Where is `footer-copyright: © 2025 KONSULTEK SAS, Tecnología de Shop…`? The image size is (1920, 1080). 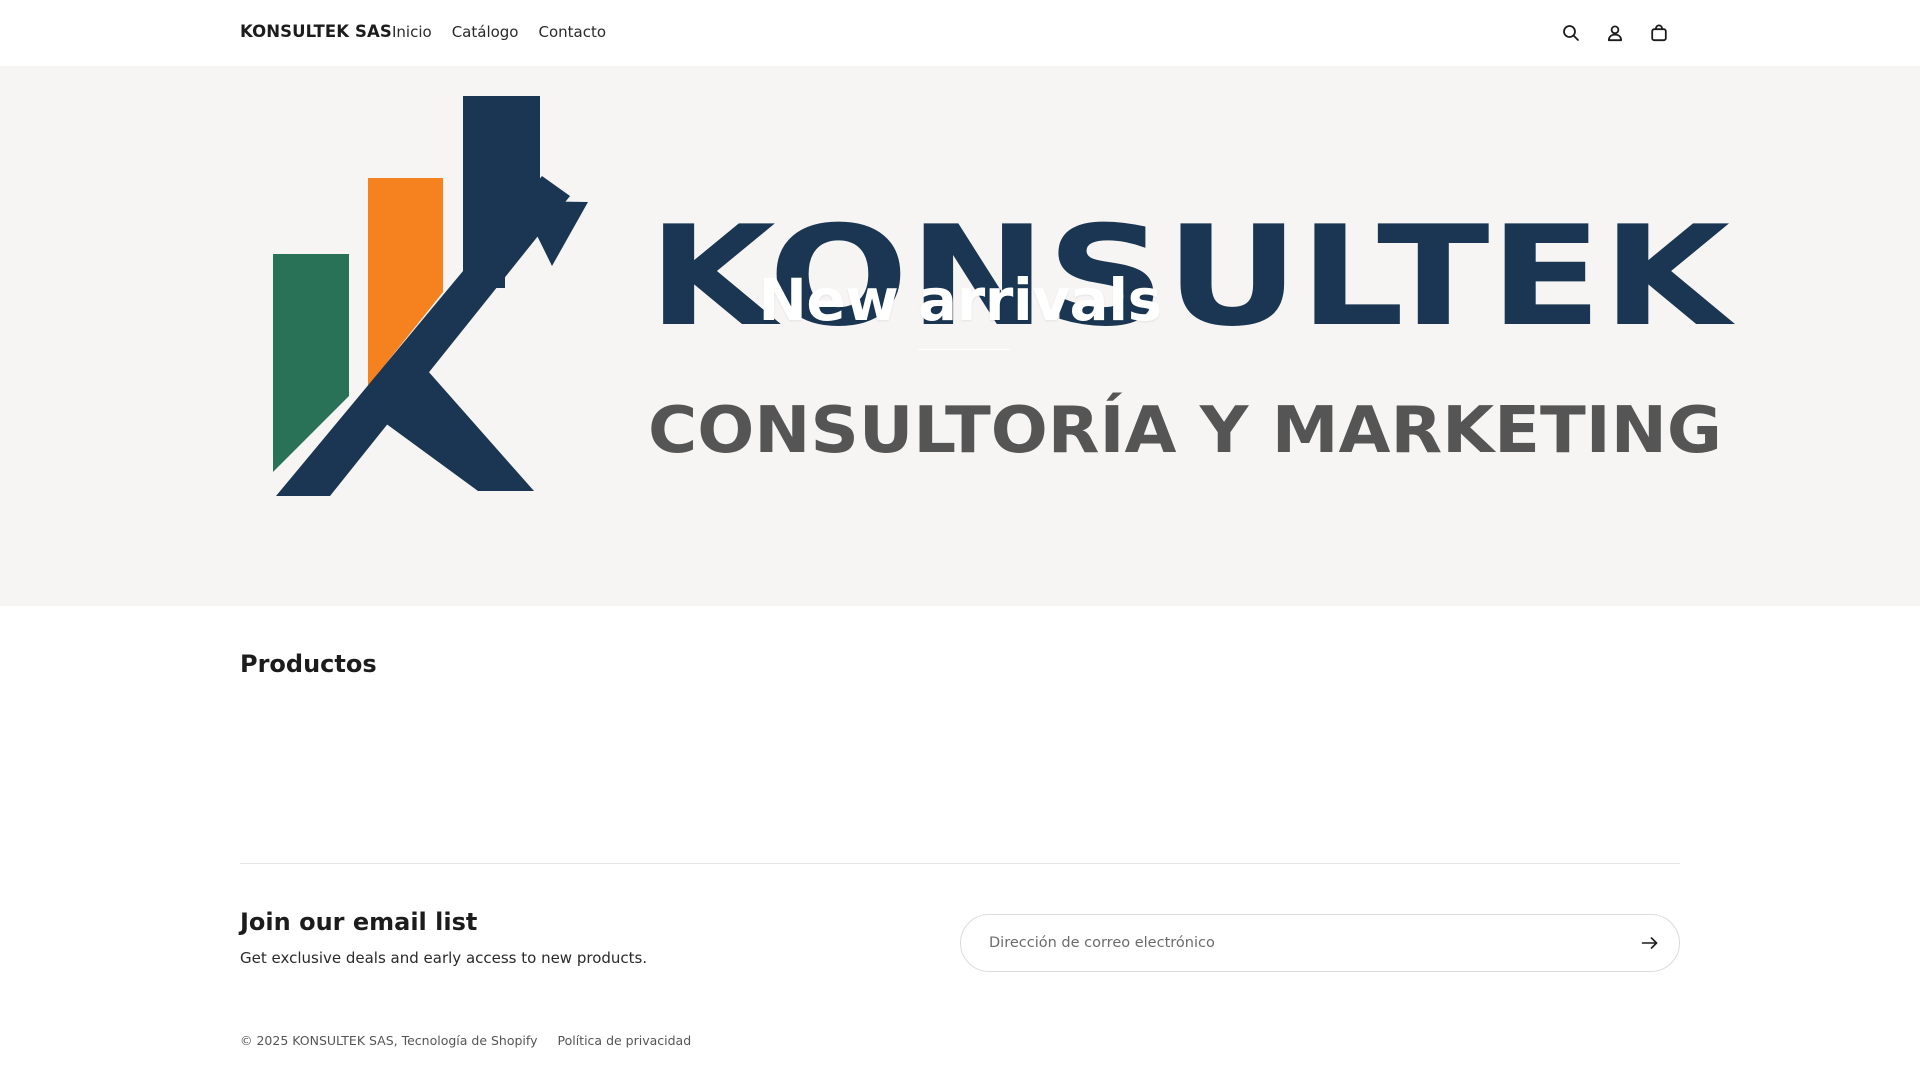 footer-copyright: © 2025 KONSULTEK SAS, Tecnología de Shop… is located at coordinates (389, 1040).